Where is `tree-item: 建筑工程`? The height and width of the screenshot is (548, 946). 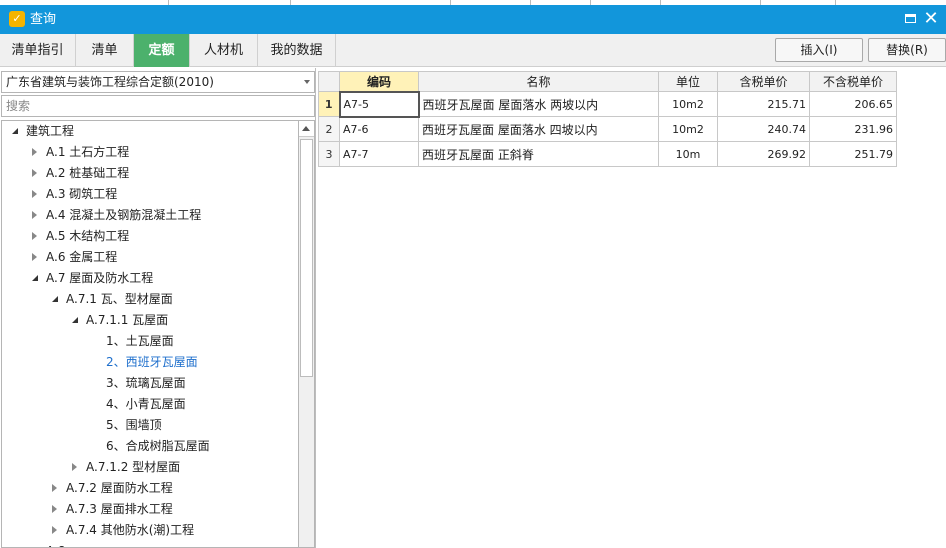 tree-item: 建筑工程 is located at coordinates (150, 131).